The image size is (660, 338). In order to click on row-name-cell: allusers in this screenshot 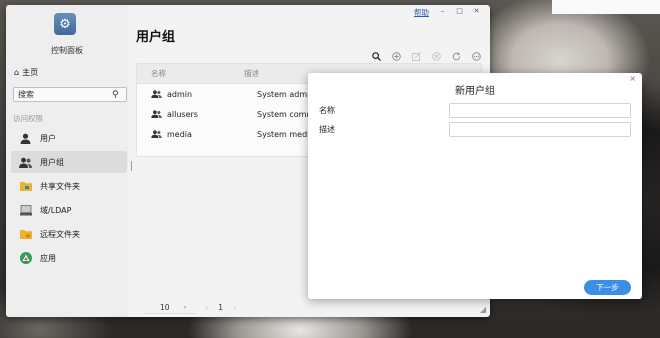, I will do `click(197, 114)`.